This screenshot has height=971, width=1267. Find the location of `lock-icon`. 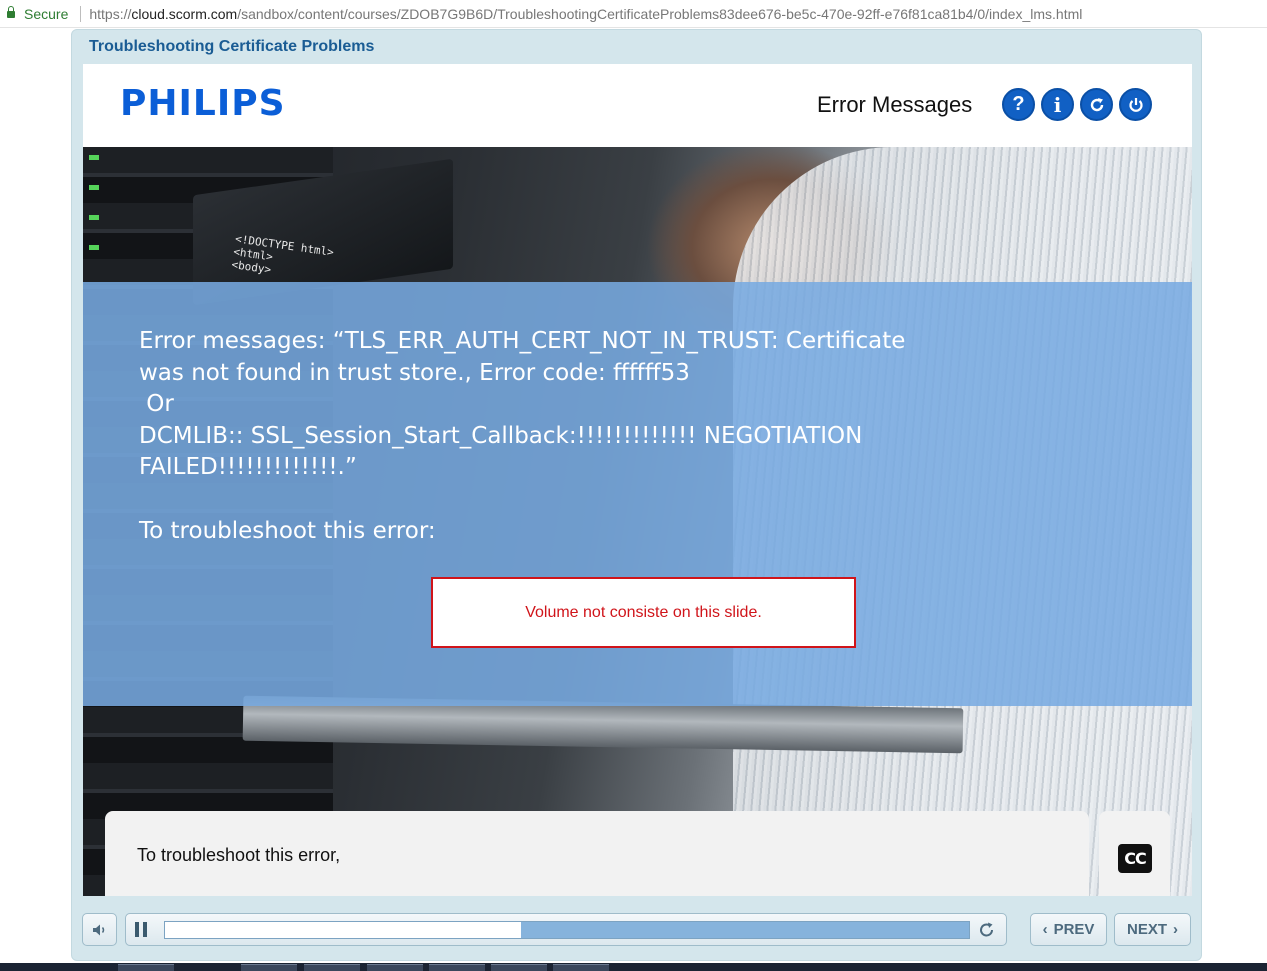

lock-icon is located at coordinates (11, 12).